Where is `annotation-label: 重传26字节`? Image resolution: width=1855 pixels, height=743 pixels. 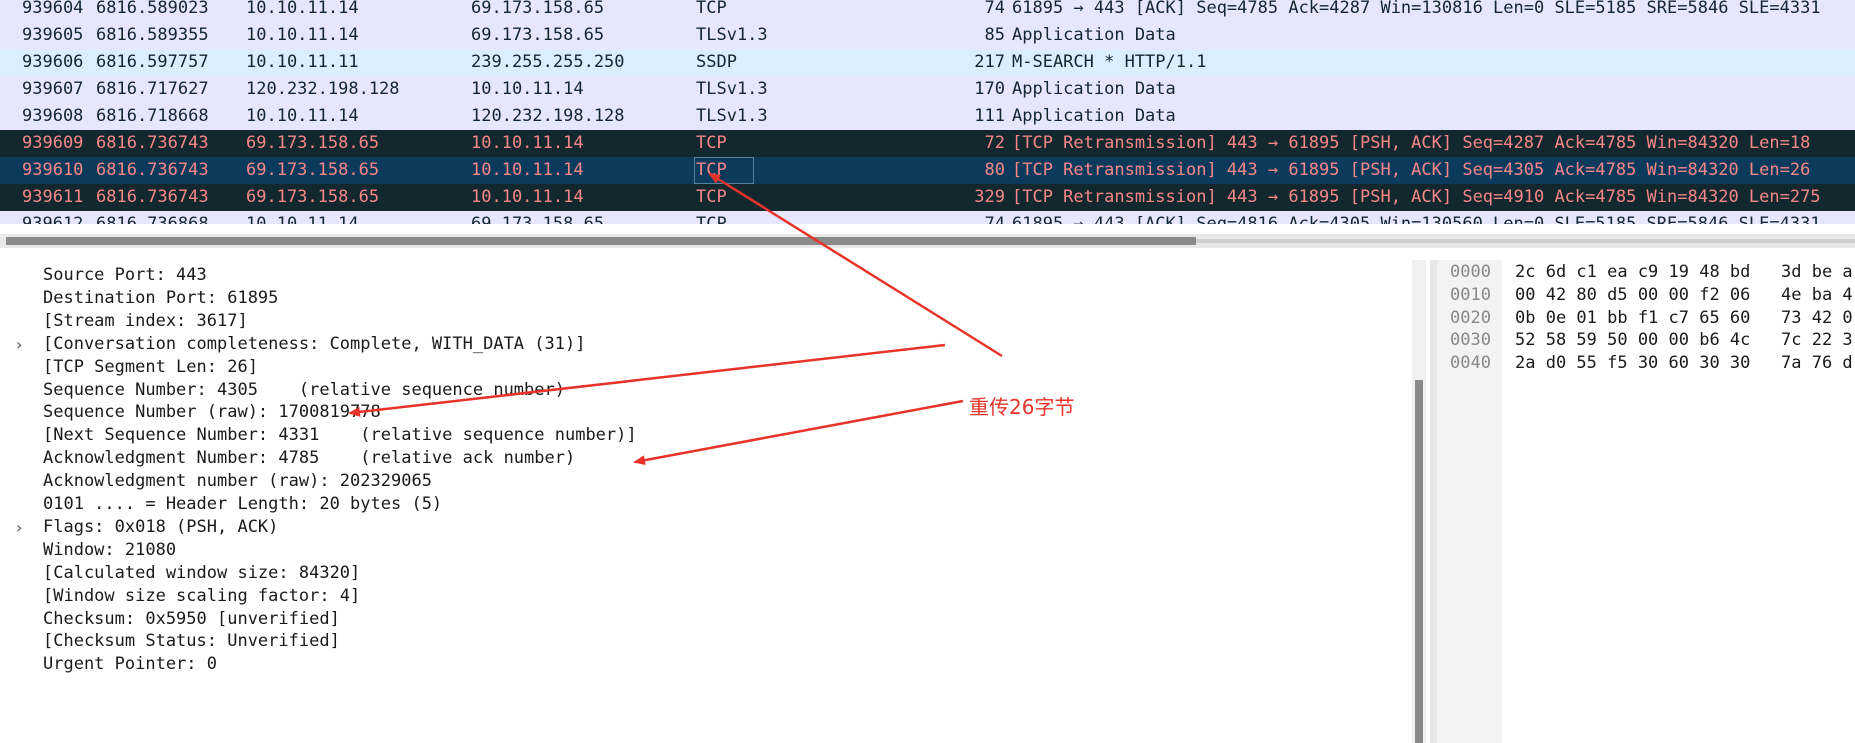 annotation-label: 重传26字节 is located at coordinates (1022, 407).